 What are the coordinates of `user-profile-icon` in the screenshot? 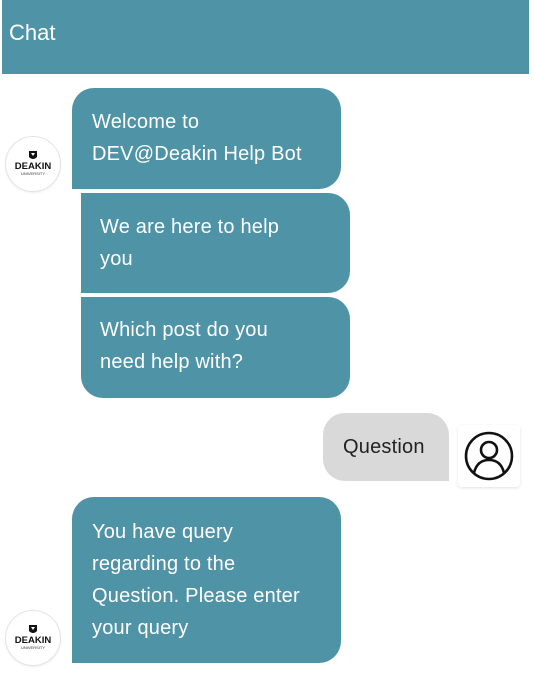 It's located at (489, 456).